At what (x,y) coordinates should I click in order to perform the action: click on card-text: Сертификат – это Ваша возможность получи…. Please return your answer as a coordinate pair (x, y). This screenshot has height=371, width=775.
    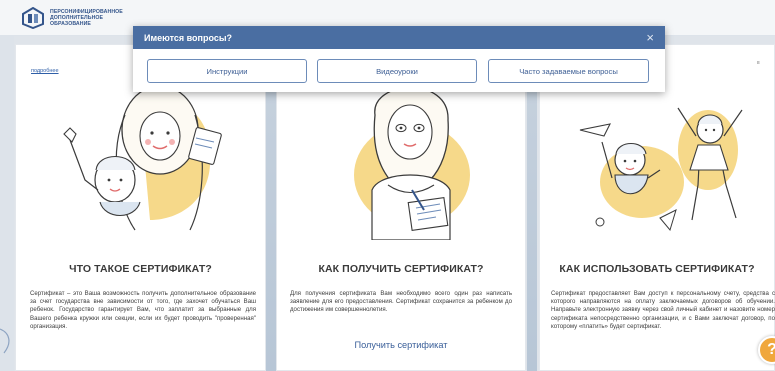
    Looking at the image, I should click on (143, 310).